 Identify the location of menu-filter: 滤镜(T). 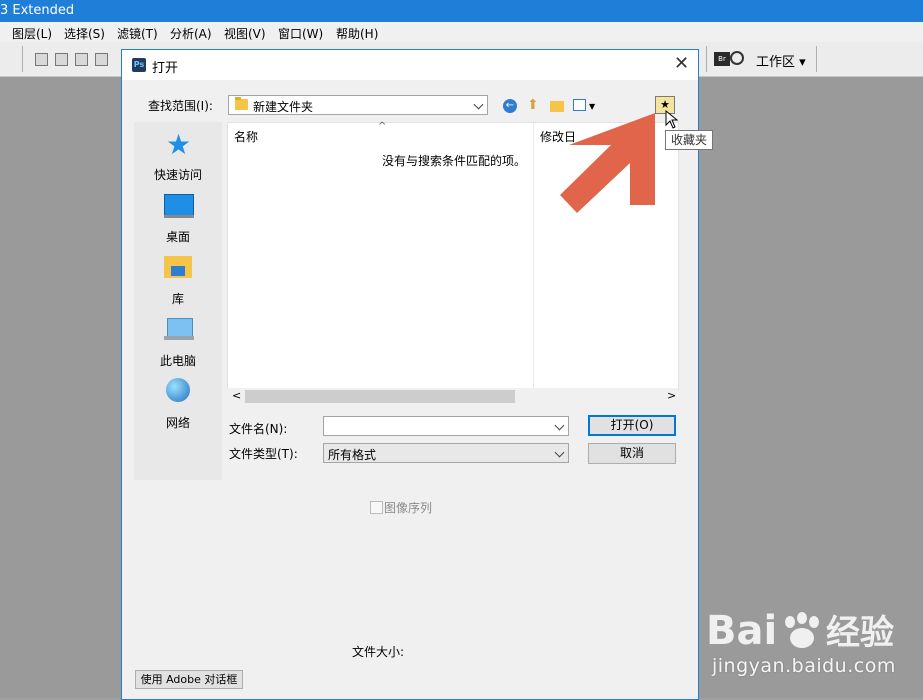
(137, 33).